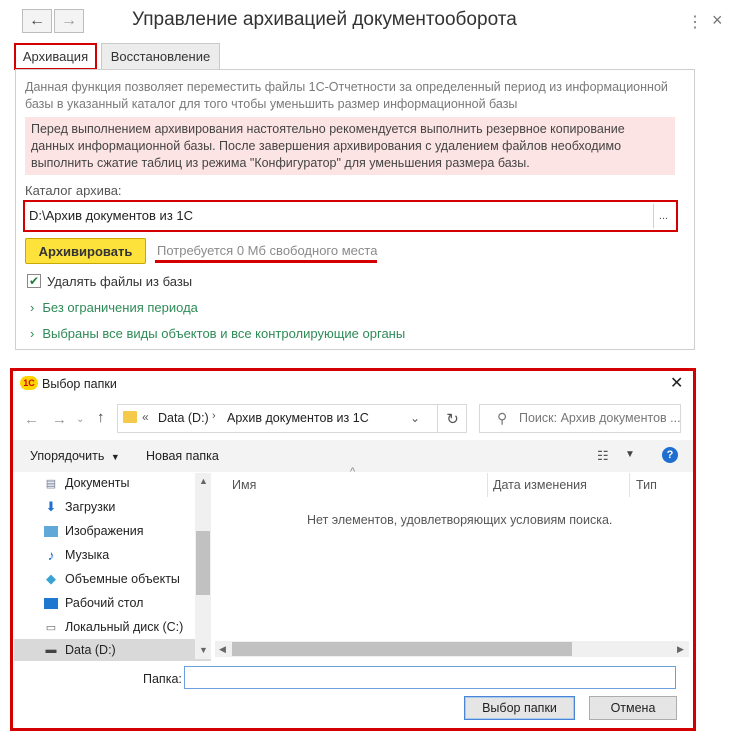  What do you see at coordinates (85, 251) in the screenshot?
I see `archive-button: Архивировать` at bounding box center [85, 251].